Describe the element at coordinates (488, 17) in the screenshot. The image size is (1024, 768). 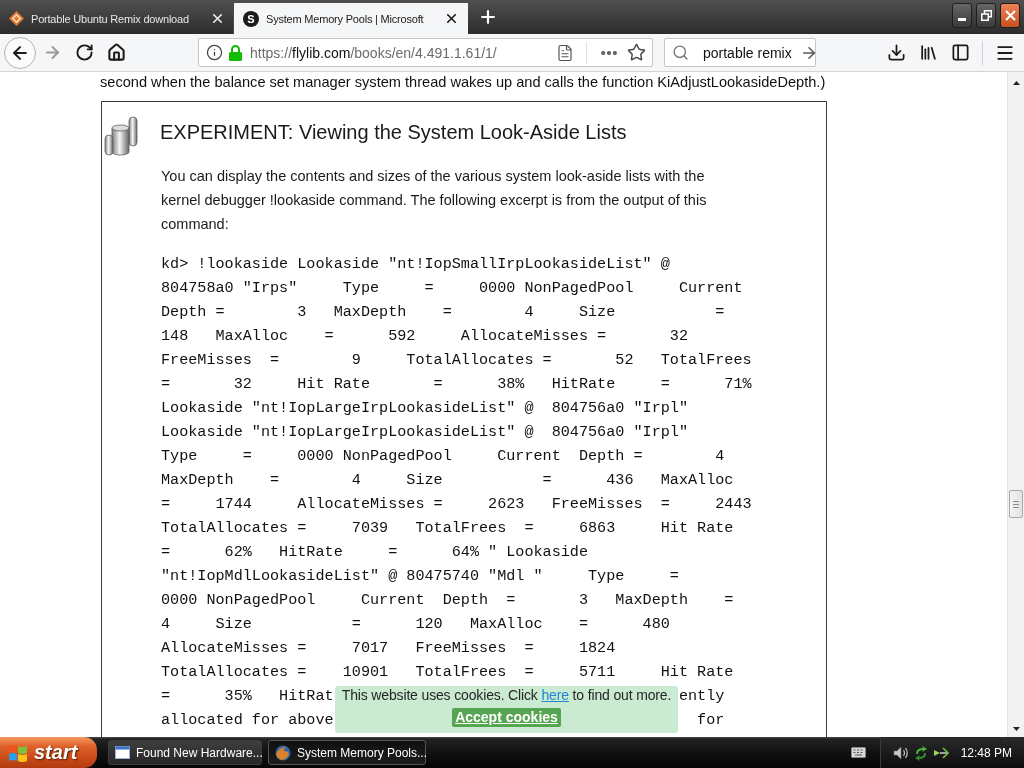
I see `plus-icon` at that location.